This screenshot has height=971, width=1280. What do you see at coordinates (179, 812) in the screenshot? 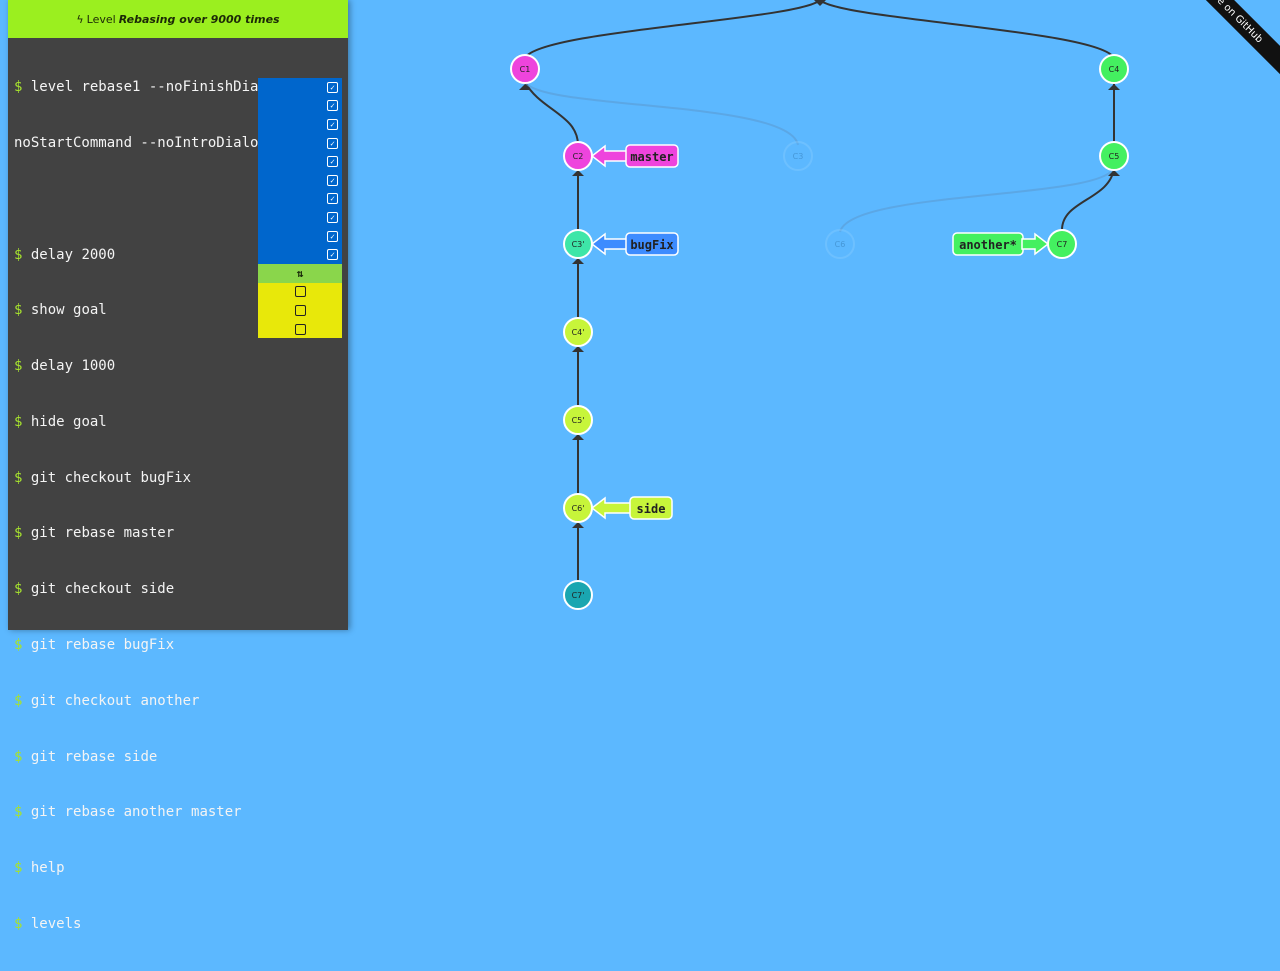
I see `command-line: $ git rebase another master` at bounding box center [179, 812].